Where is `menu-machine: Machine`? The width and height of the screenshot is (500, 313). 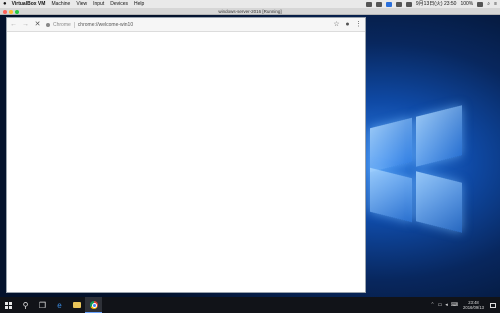 menu-machine: Machine is located at coordinates (60, 4).